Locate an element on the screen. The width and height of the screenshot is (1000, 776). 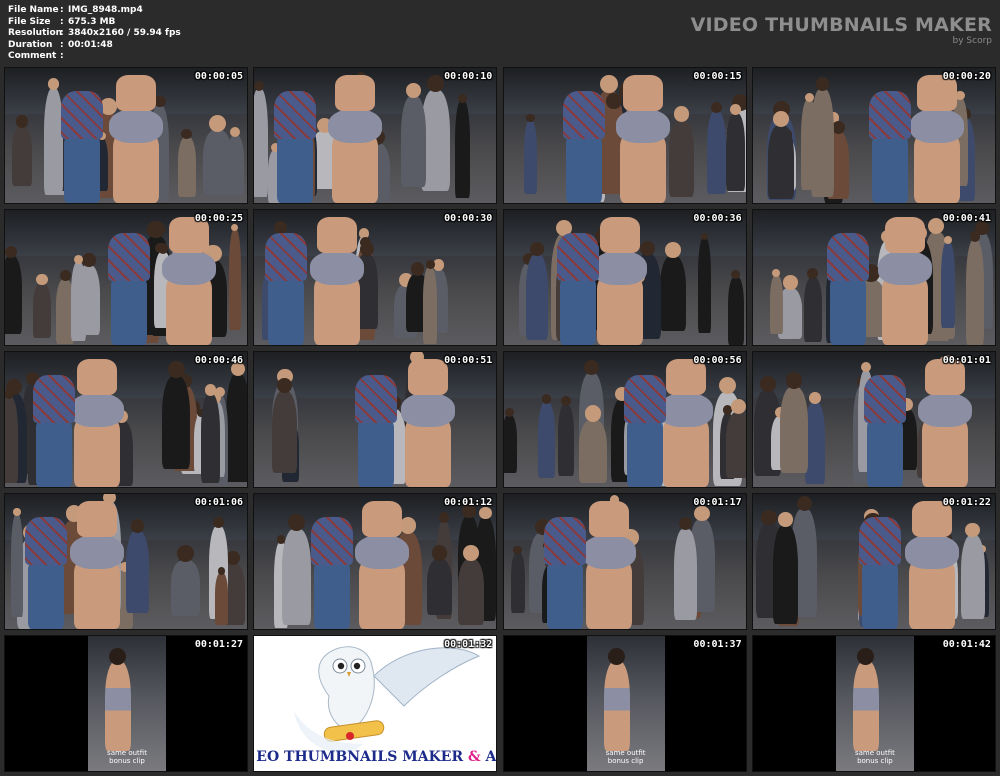
thumbnail-frame: same outfit bonus clip 00:01:37 is located at coordinates (624, 703).